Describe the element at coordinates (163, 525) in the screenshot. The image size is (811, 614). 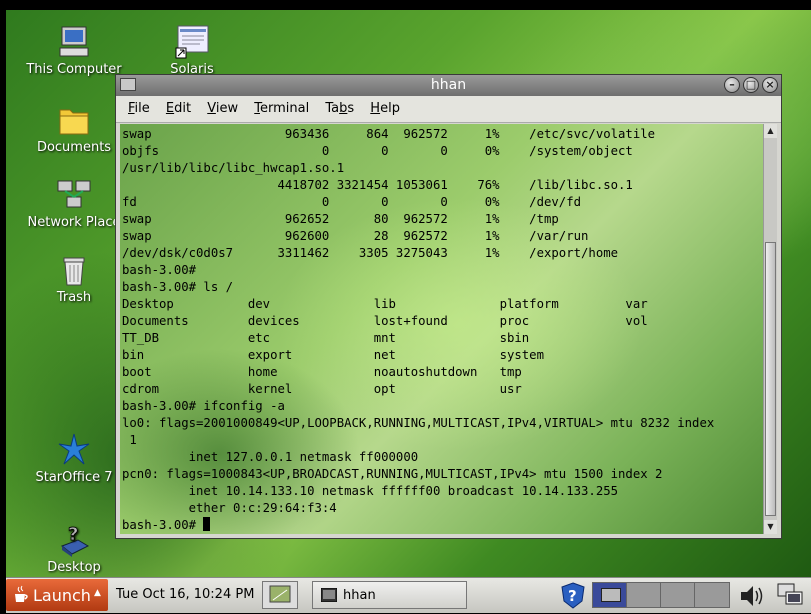
I see `terminal-prompt: bash-3.00#` at that location.